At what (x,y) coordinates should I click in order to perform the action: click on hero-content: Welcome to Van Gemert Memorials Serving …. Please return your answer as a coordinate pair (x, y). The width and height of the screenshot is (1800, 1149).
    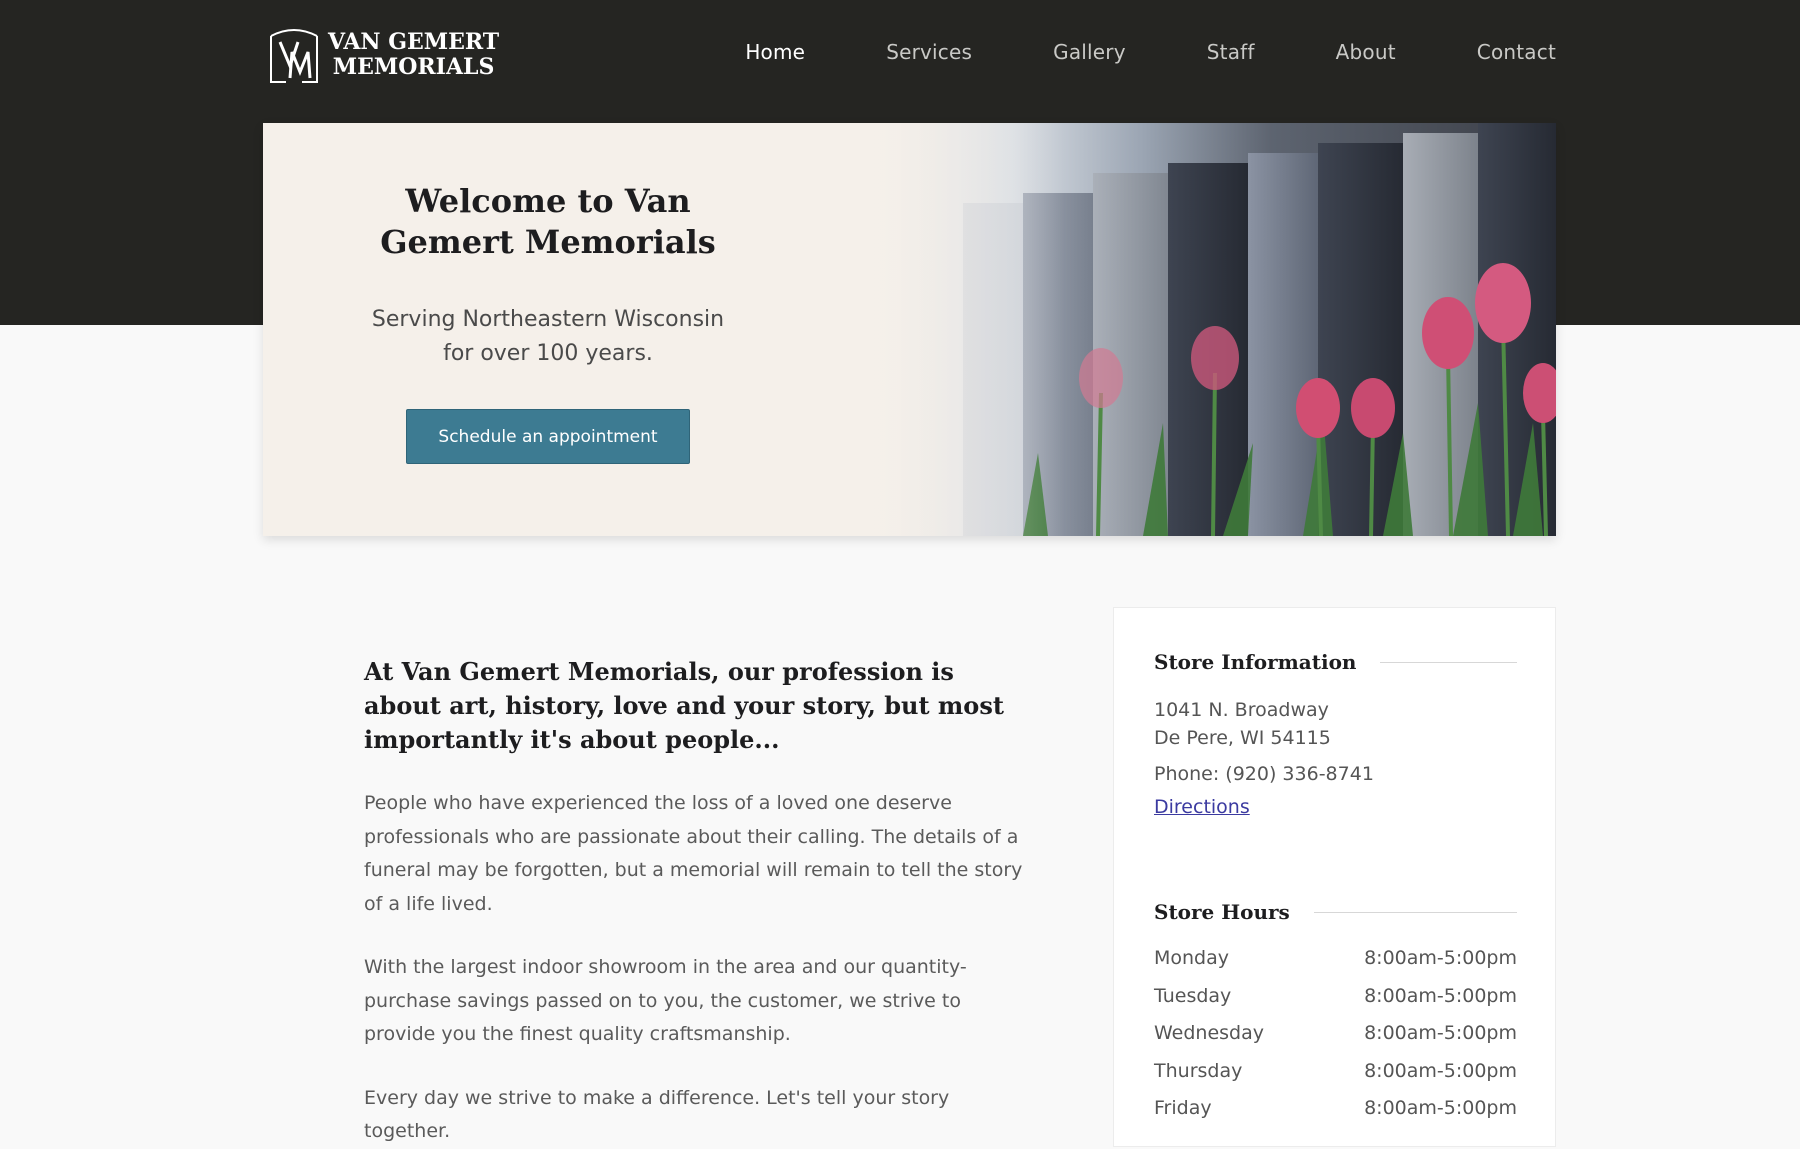
    Looking at the image, I should click on (548, 322).